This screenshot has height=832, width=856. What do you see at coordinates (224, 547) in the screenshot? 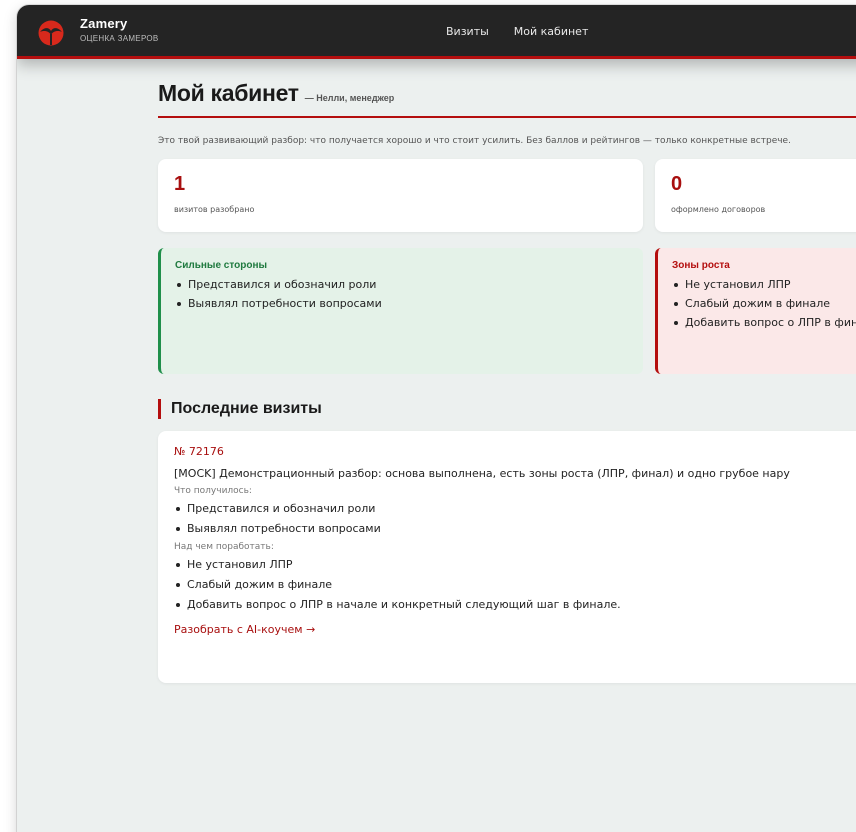
I see `work-label: Над чем поработать:` at bounding box center [224, 547].